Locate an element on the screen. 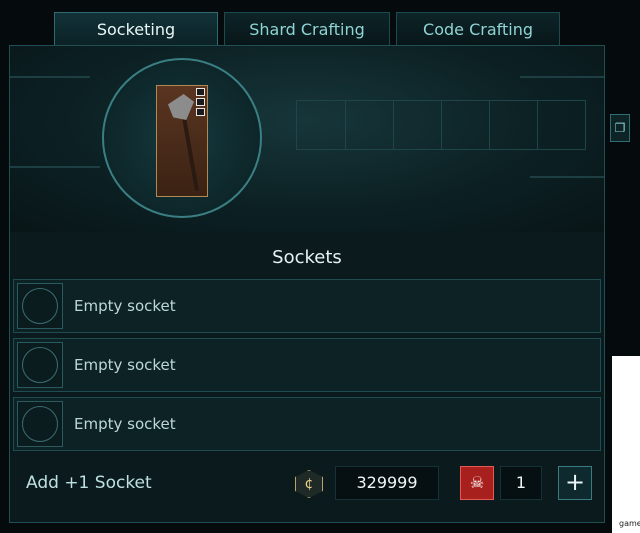 This screenshot has width=640, height=533. skull-token-icon: ☠ is located at coordinates (477, 483).